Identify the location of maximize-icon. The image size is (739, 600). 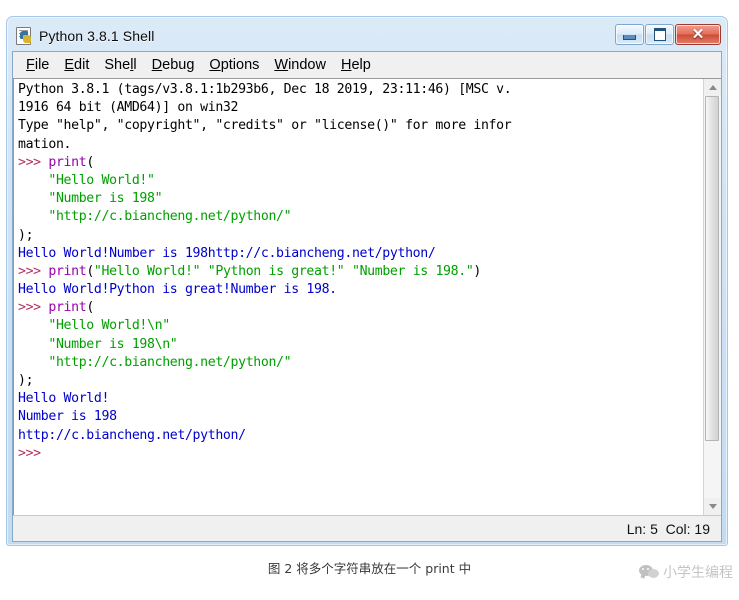
(659, 34).